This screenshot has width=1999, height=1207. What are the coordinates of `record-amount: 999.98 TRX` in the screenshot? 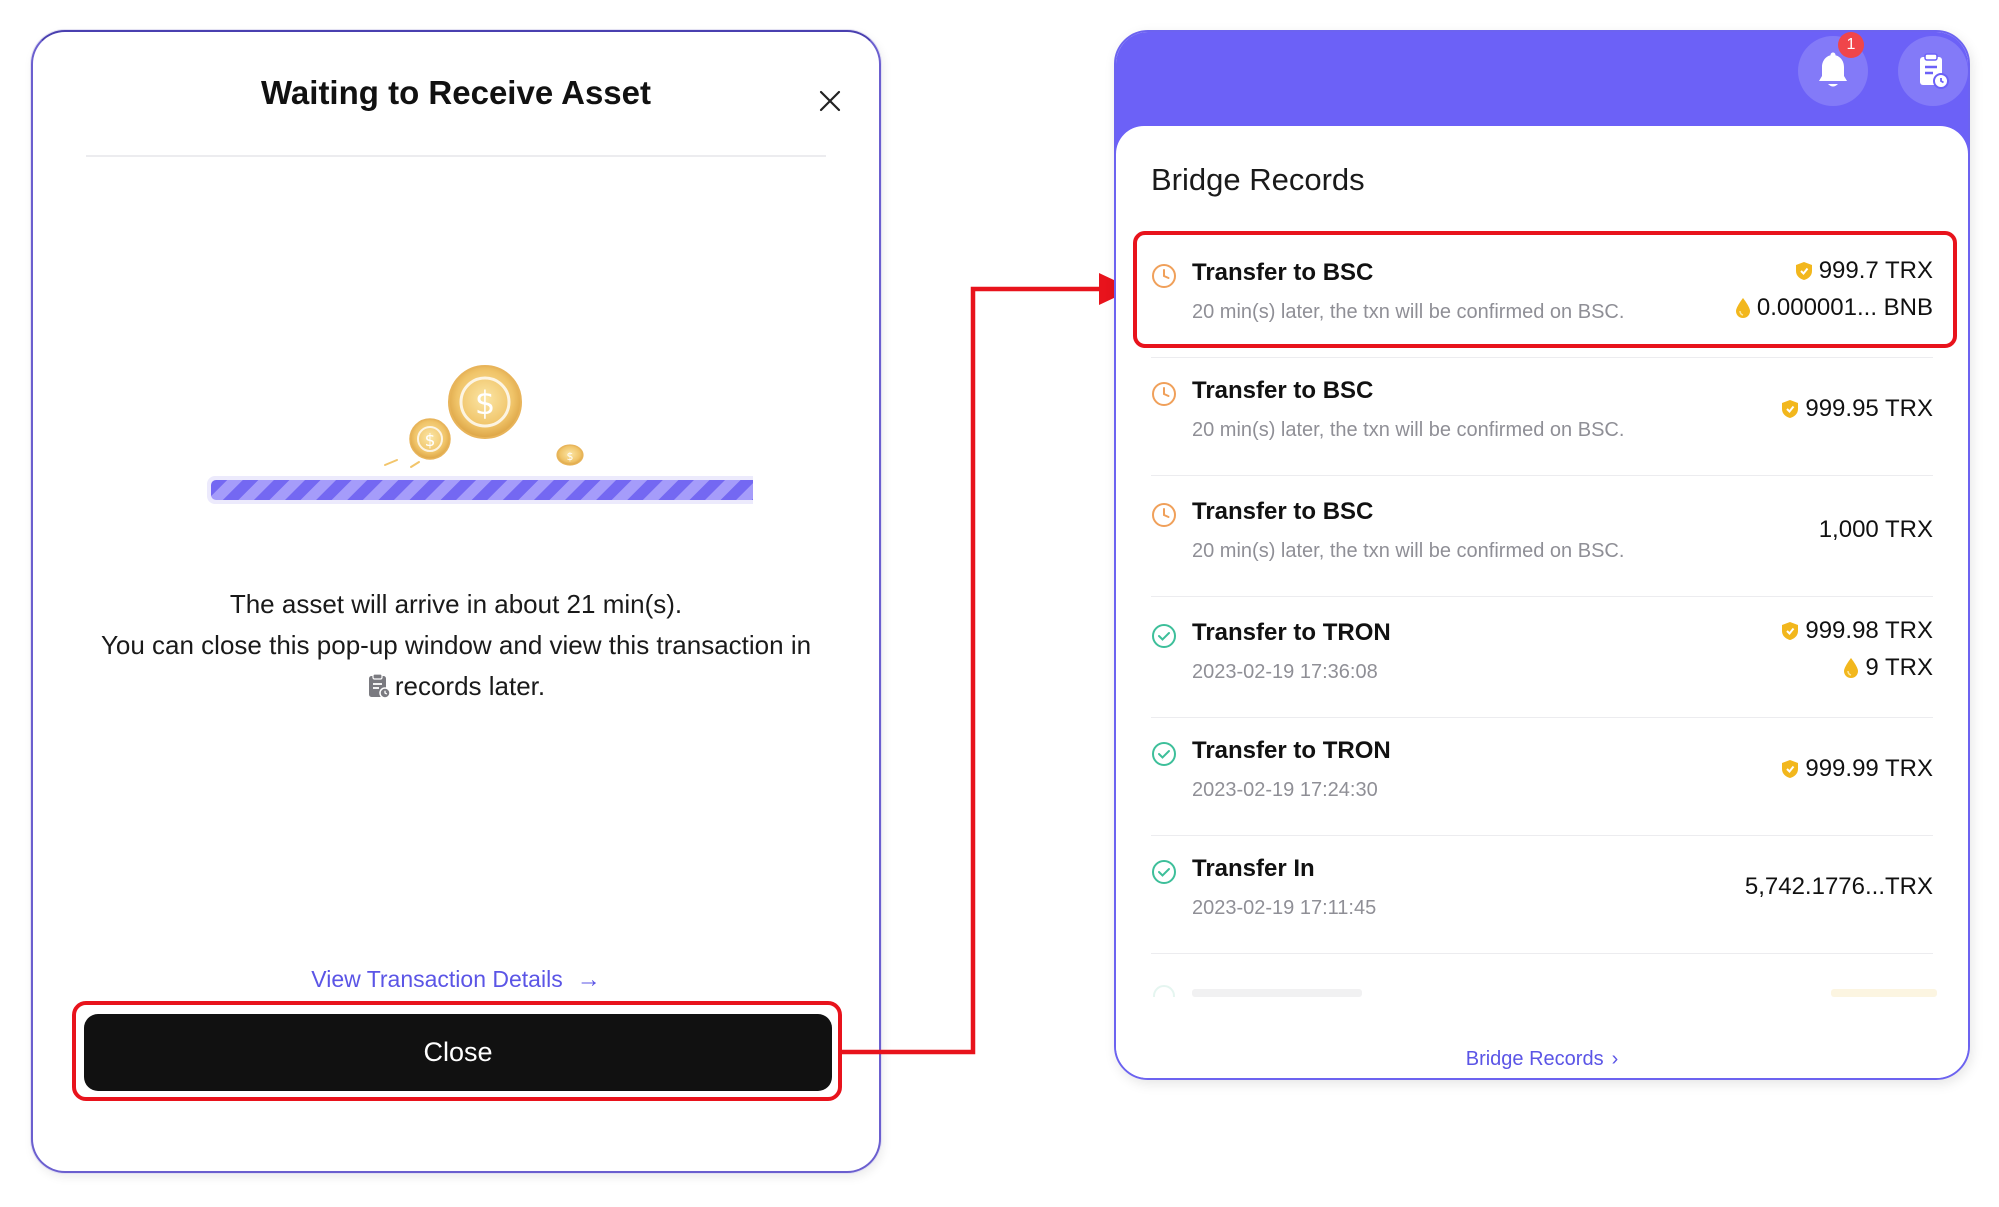 It's located at (1857, 631).